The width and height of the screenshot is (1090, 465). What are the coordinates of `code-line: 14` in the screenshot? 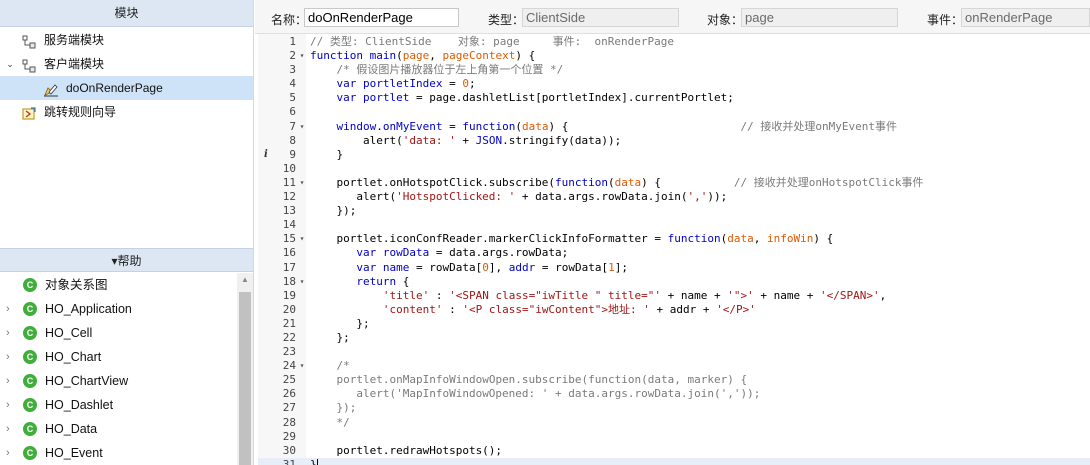 It's located at (674, 225).